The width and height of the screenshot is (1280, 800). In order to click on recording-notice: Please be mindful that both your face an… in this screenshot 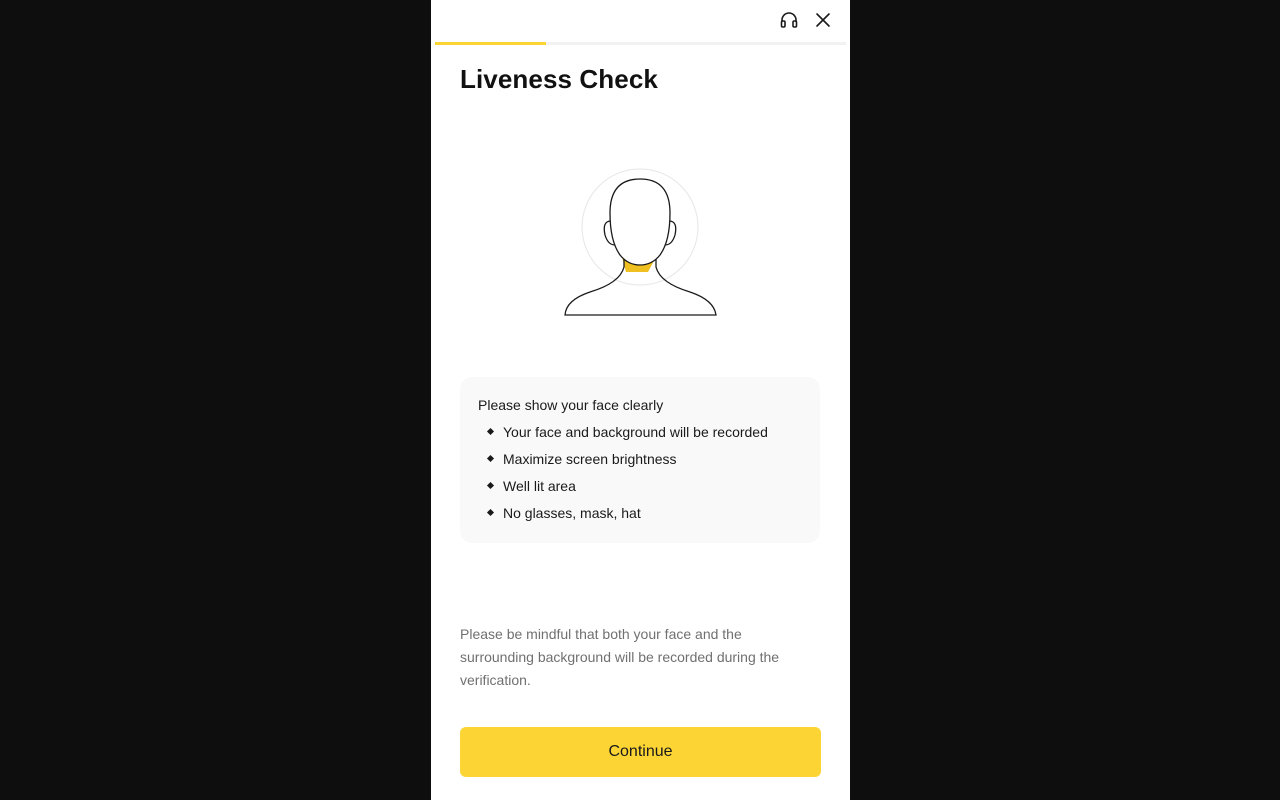, I will do `click(620, 657)`.